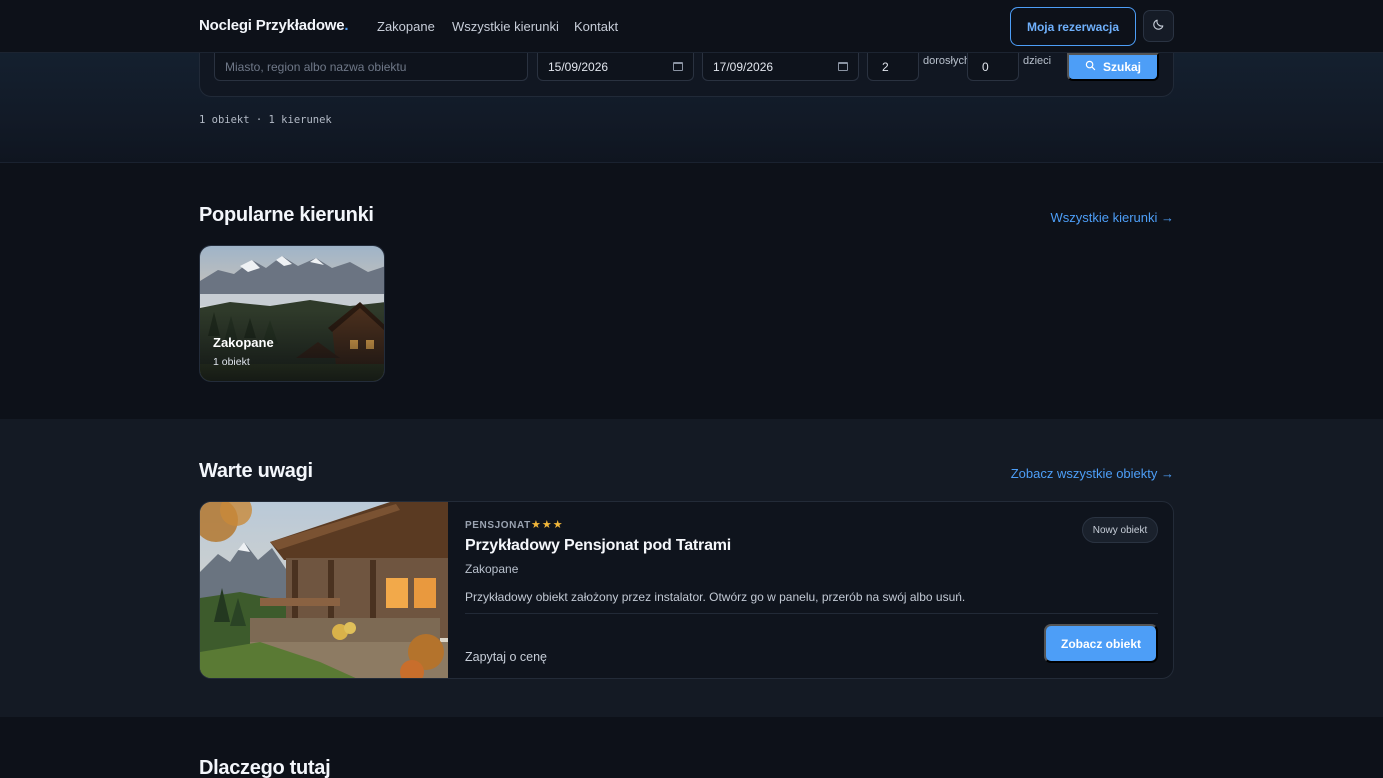 Image resolution: width=1383 pixels, height=778 pixels. I want to click on adults-input: 2, so click(893, 67).